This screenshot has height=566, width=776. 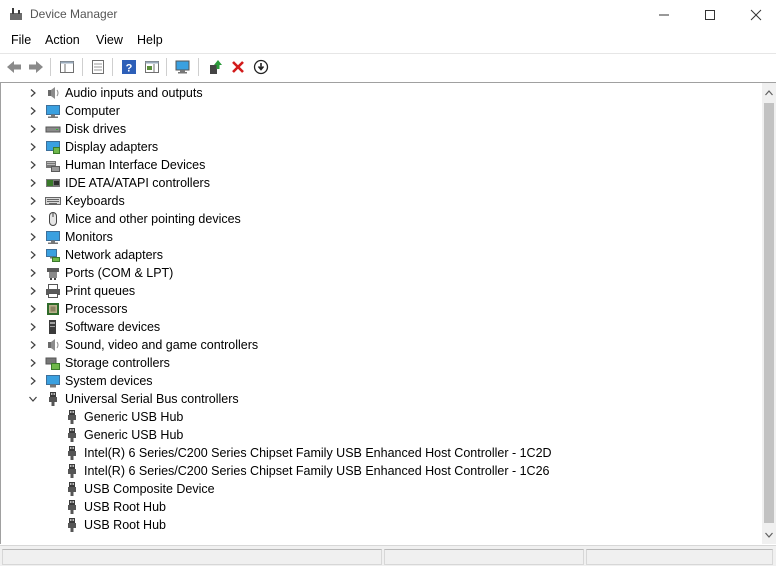 I want to click on tree-category-row: Audio inputs and outputs, so click(x=381, y=93).